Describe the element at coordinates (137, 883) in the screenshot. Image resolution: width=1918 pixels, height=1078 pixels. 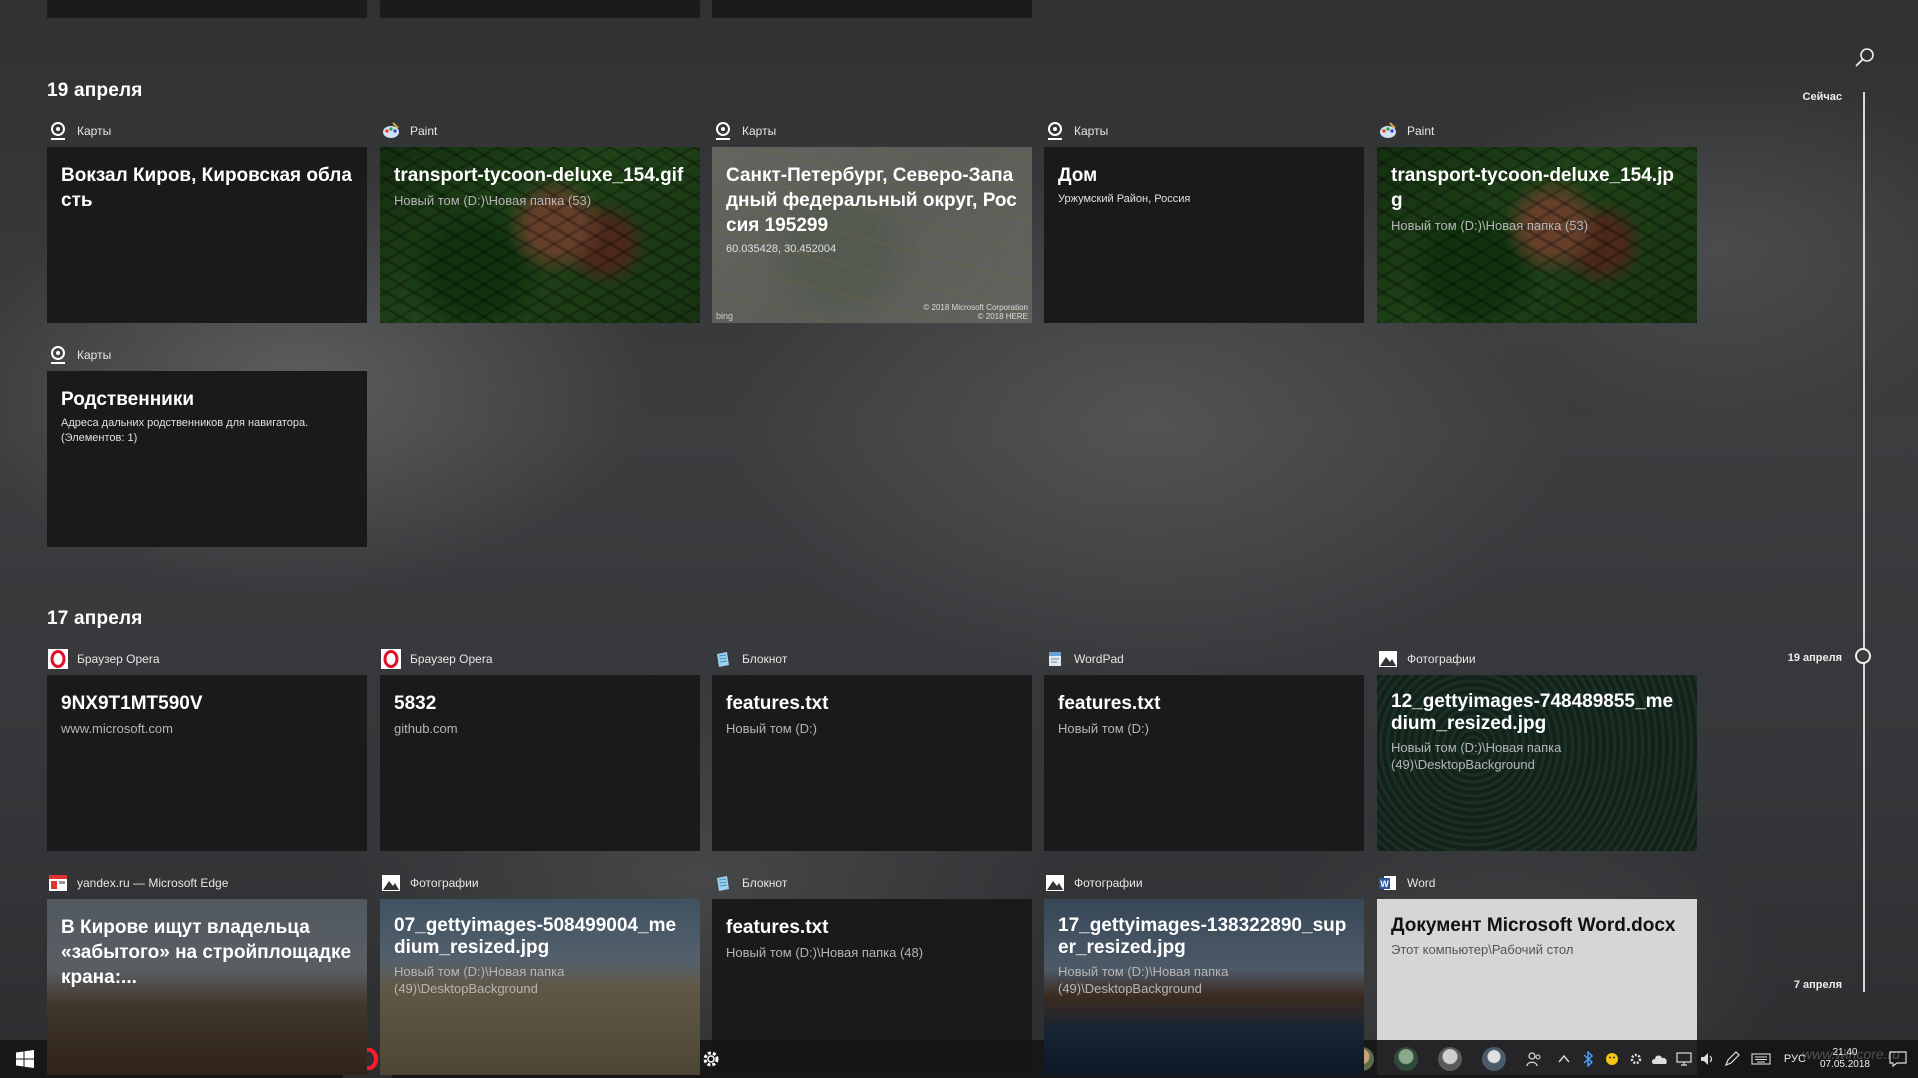
I see `card-app-label: yandex.ru — Microsoft Edge` at that location.